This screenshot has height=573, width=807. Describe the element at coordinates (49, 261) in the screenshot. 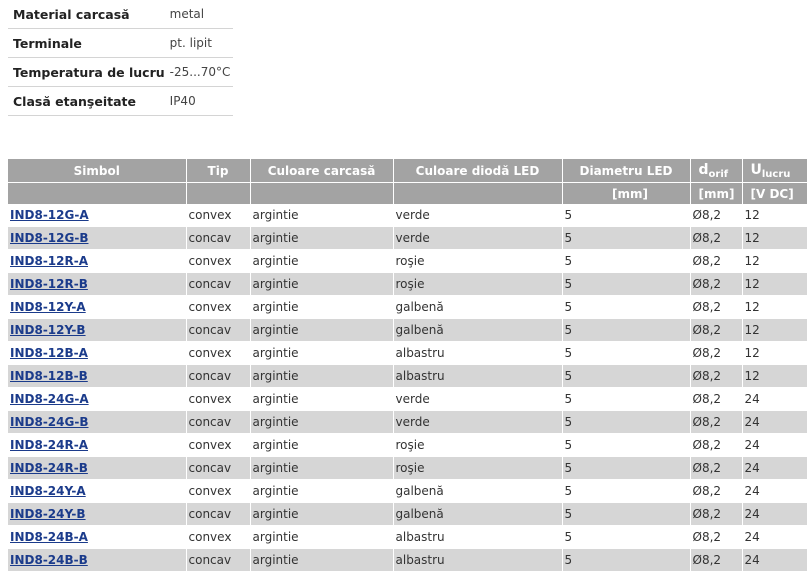

I see `product-link: IND8-12R-A` at that location.